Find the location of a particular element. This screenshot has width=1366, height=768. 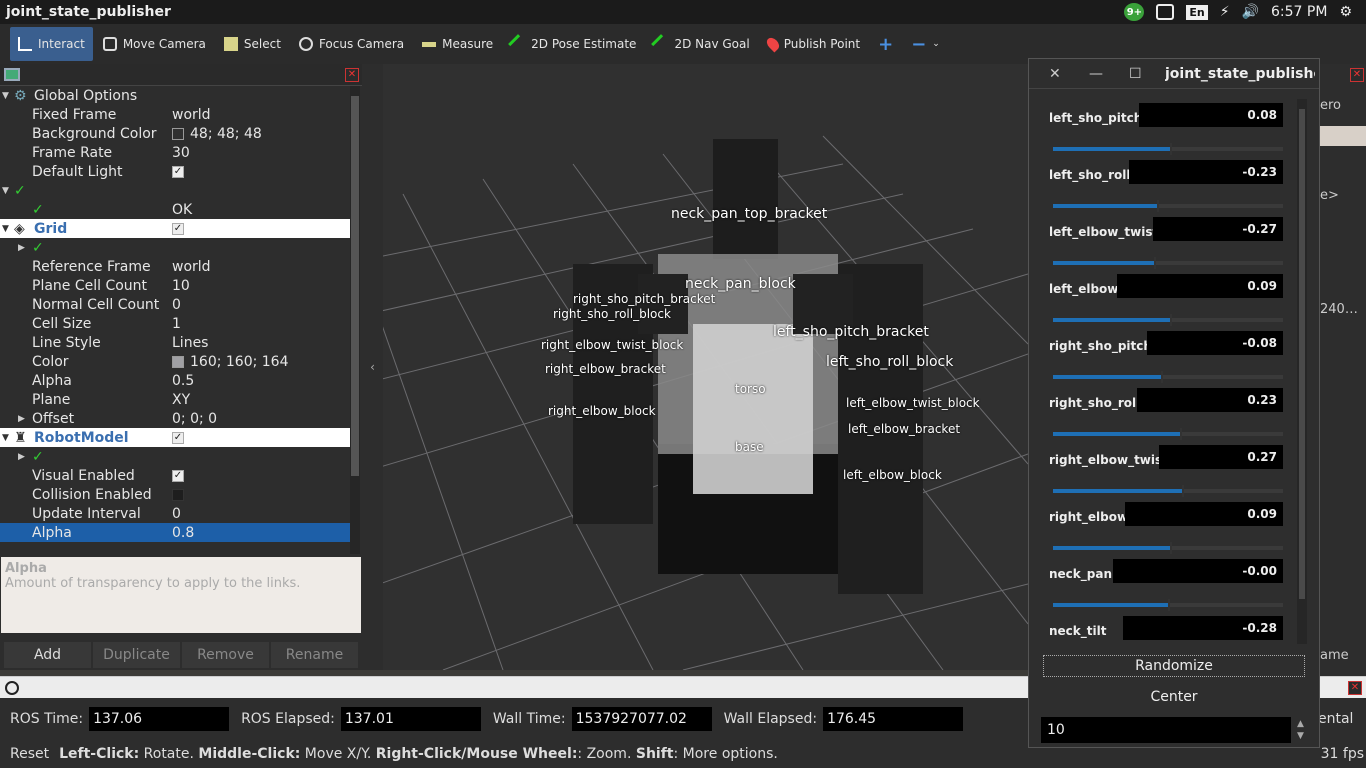

randomize-button: Randomize is located at coordinates (1174, 666).